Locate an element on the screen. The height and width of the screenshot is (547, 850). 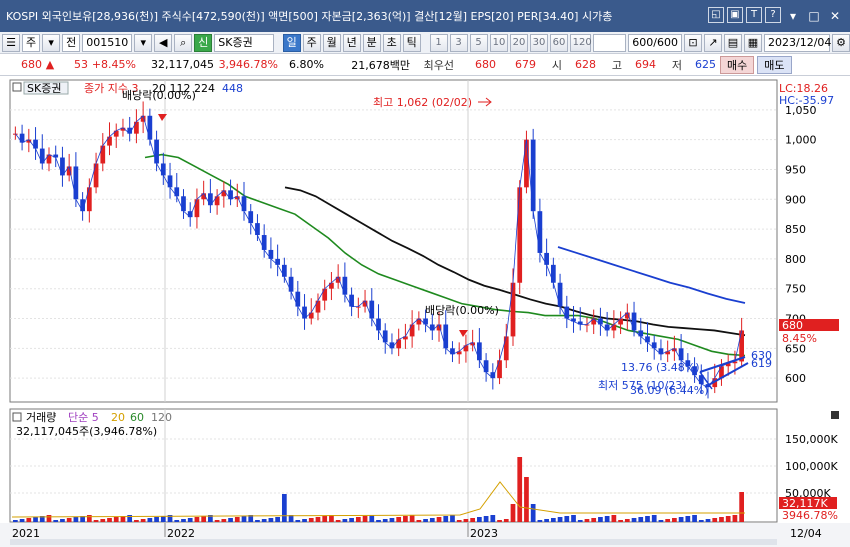
period-second: 초 is located at coordinates (391, 42).